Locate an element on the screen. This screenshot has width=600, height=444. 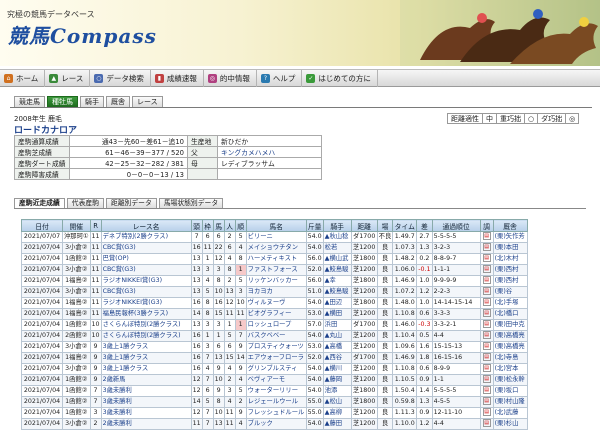
nav-data-search: ○ データ検索 is located at coordinates (120, 78).